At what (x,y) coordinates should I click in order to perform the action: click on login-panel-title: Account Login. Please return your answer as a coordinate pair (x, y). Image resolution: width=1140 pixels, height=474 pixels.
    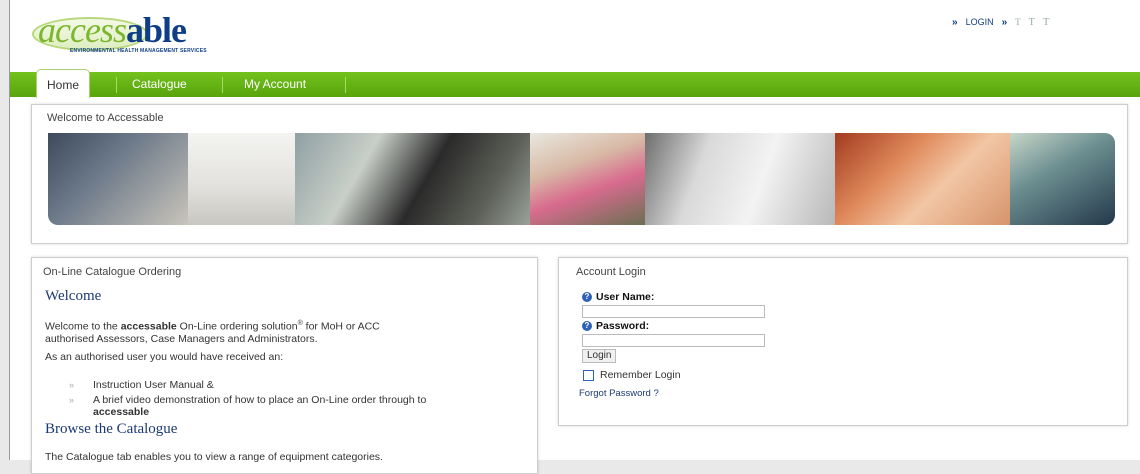
    Looking at the image, I should click on (611, 272).